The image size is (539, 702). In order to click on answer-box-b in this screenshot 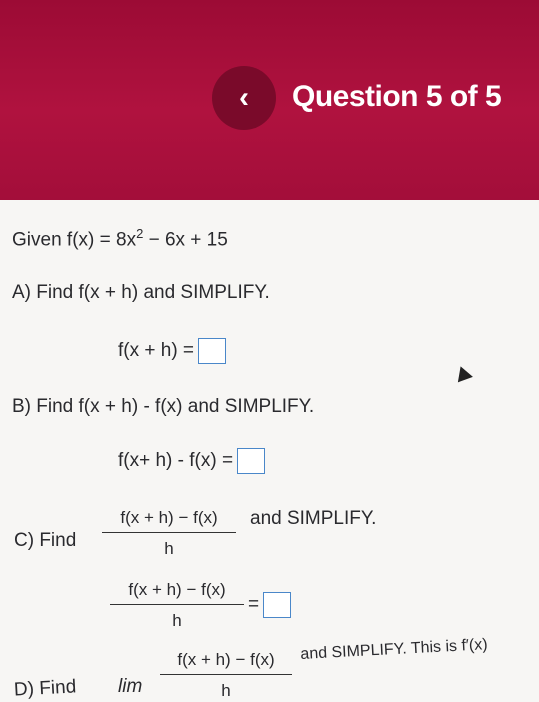, I will do `click(251, 461)`.